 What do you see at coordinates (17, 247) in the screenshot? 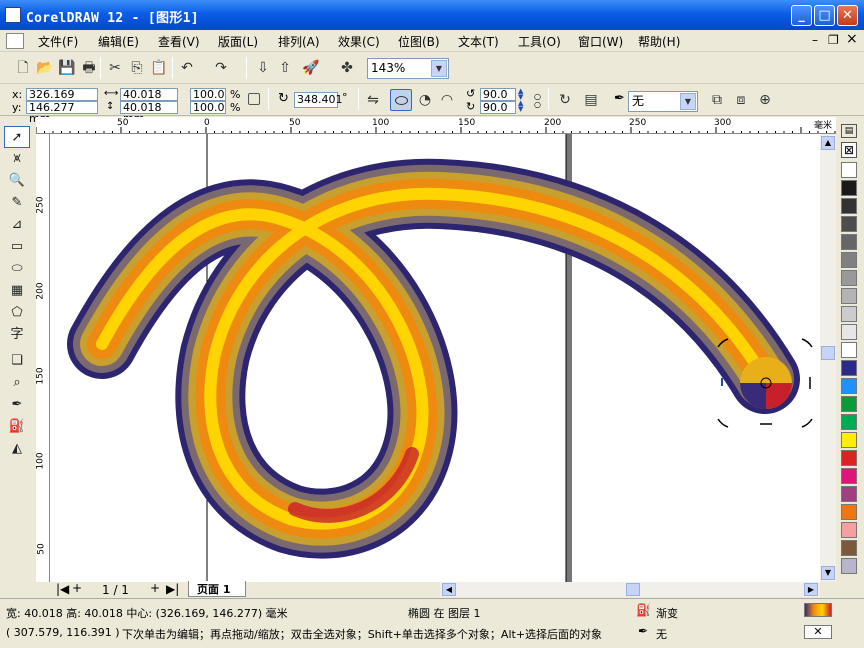
I see `rectangle-tool-icon: ▭` at bounding box center [17, 247].